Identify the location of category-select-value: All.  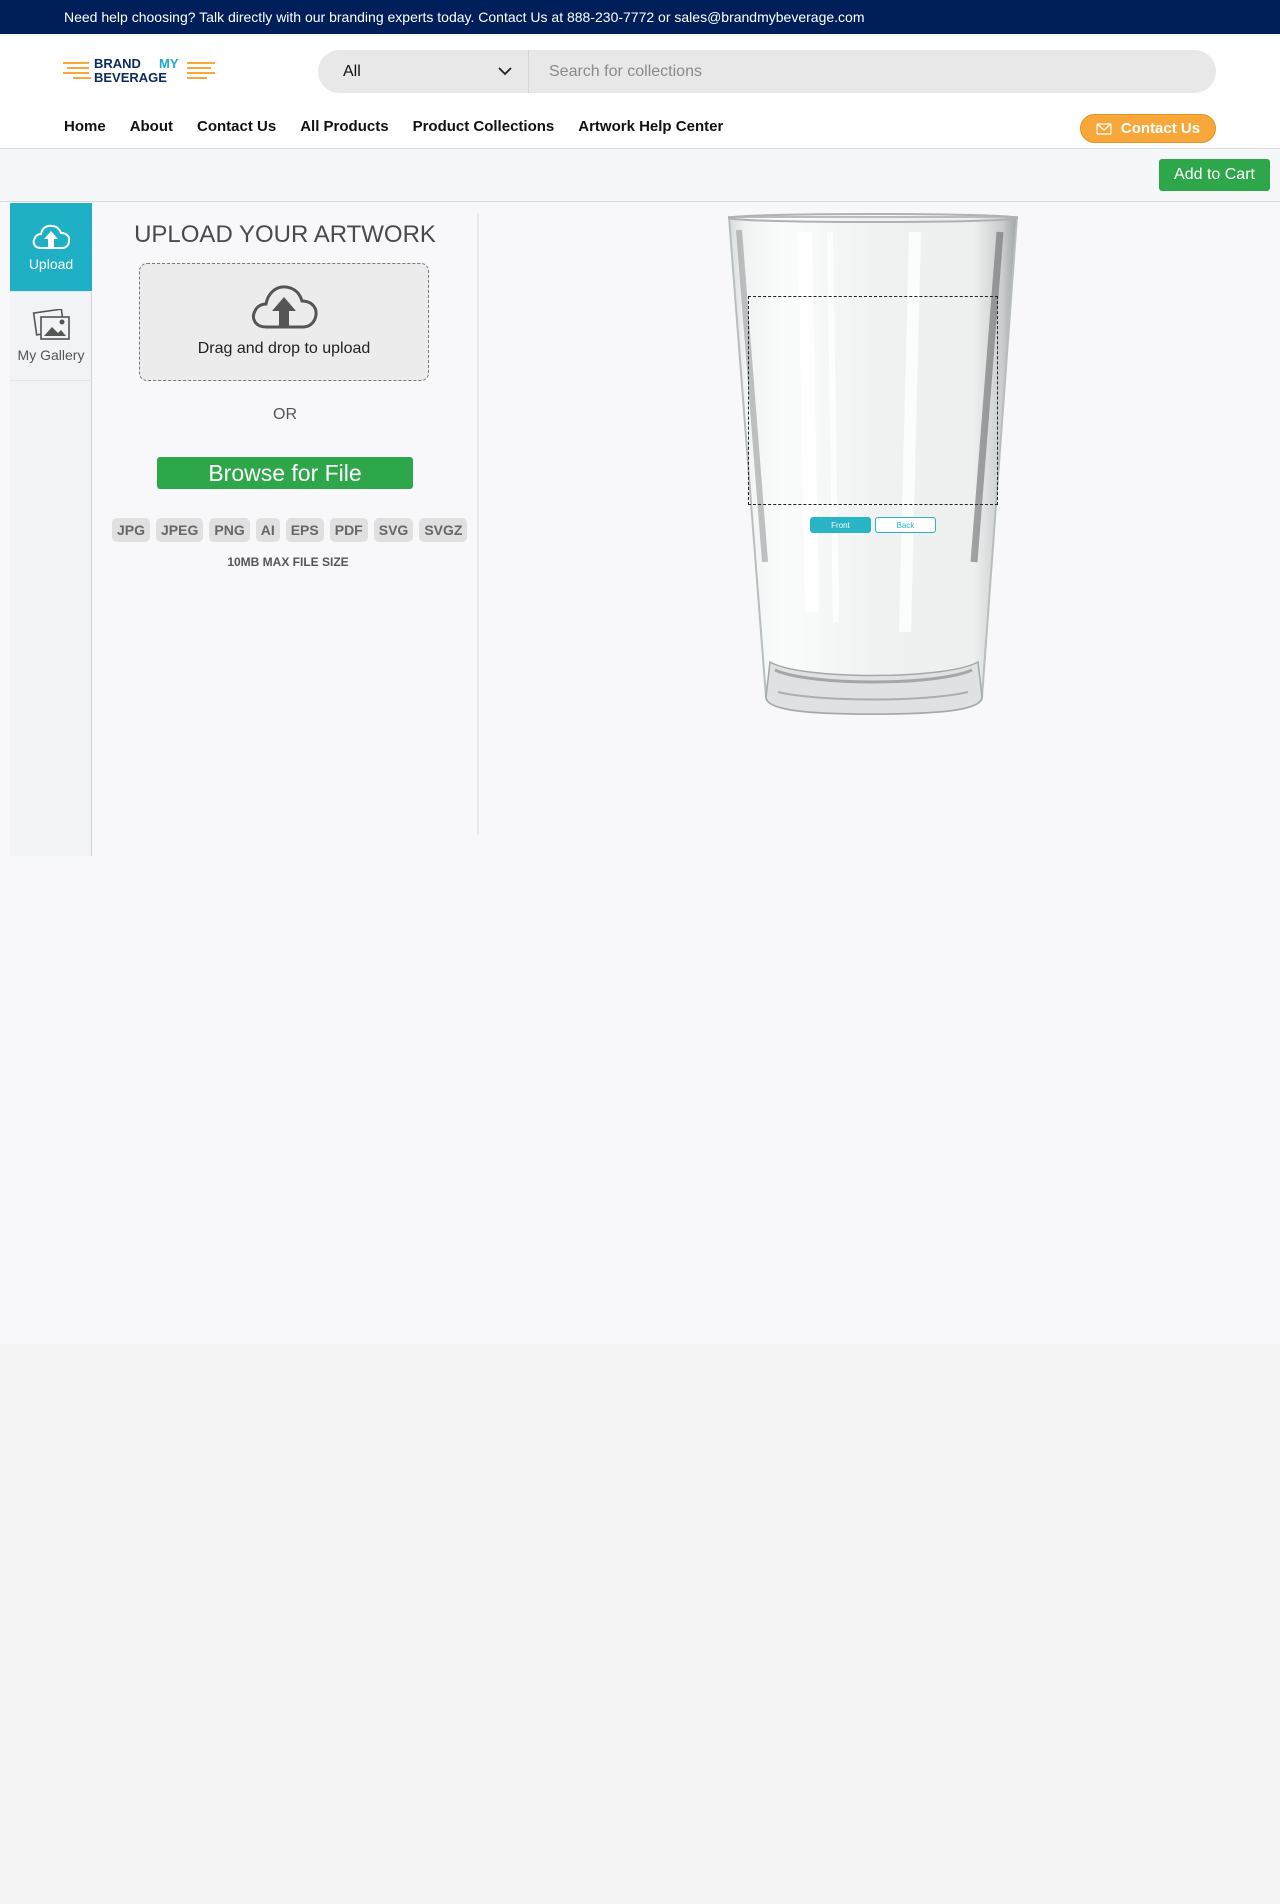
(352, 71).